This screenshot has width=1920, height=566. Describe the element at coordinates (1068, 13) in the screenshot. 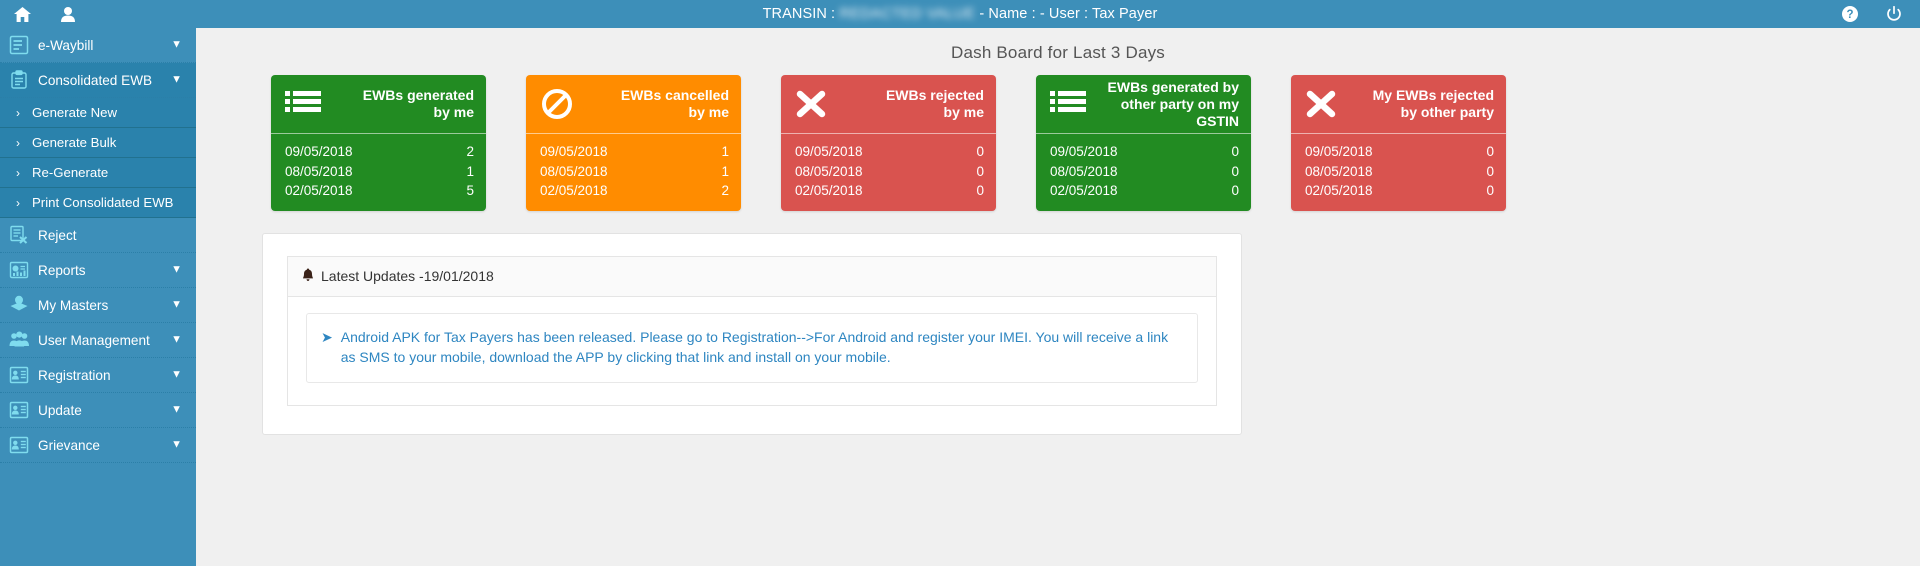

I see `header-title-suffix: - Name : - User : Tax Payer` at that location.